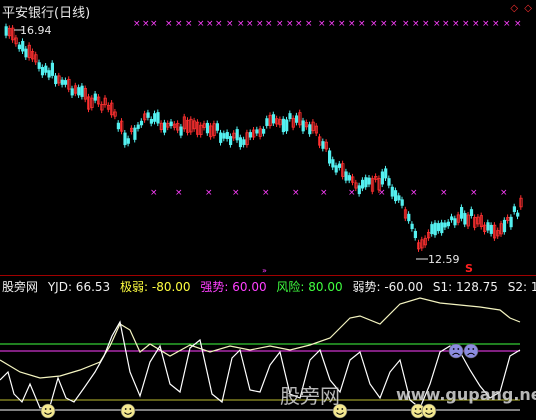 The height and width of the screenshot is (420, 536). What do you see at coordinates (233, 287) in the screenshot?
I see `indicator-qiangshi: 强势: 60.00` at bounding box center [233, 287].